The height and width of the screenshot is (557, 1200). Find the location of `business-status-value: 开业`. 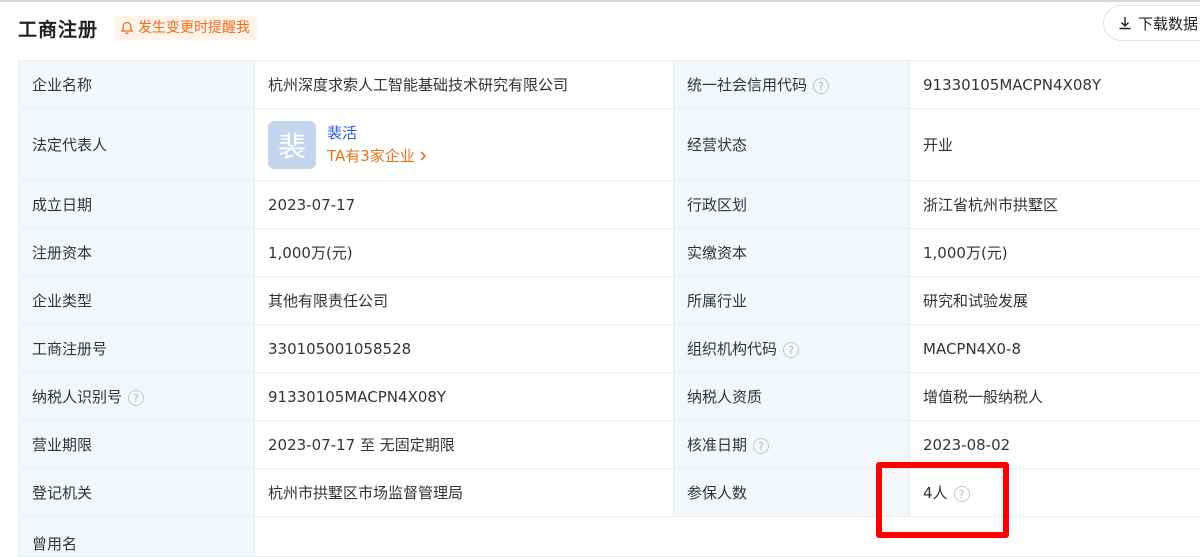

business-status-value: 开业 is located at coordinates (1055, 145).